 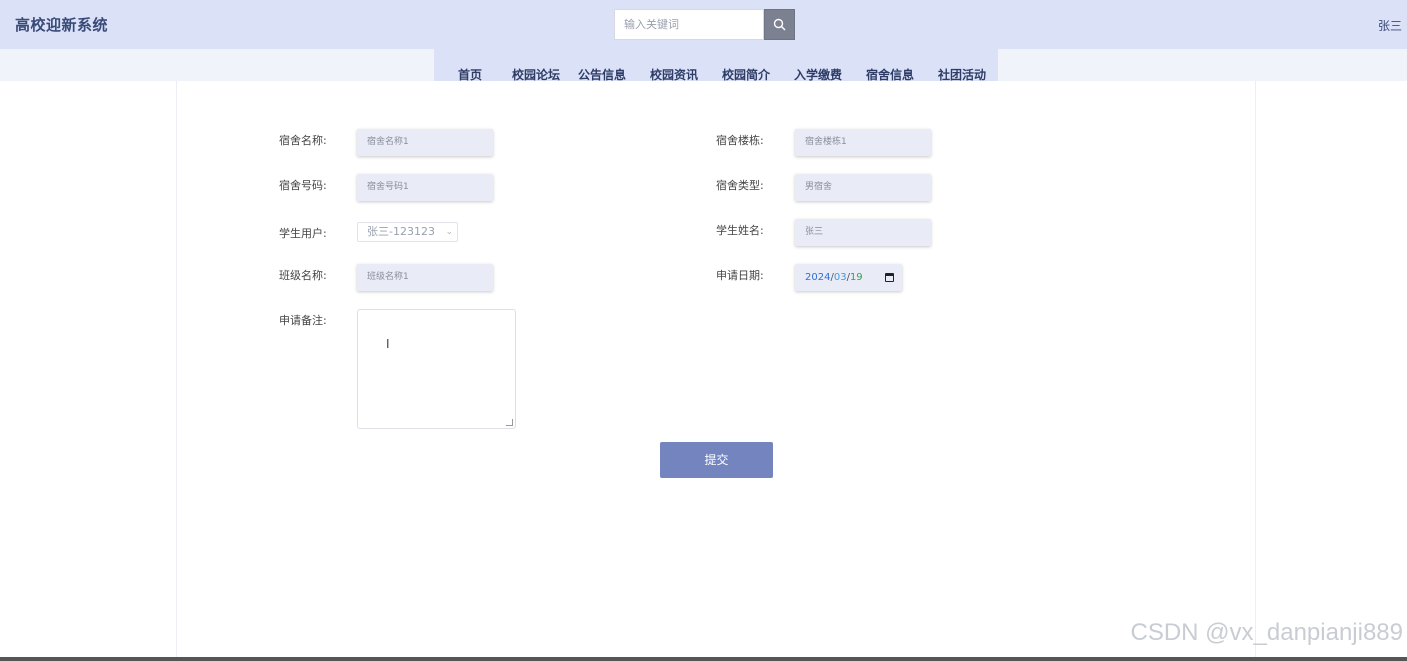 I want to click on remark-textarea: I, so click(x=436, y=369).